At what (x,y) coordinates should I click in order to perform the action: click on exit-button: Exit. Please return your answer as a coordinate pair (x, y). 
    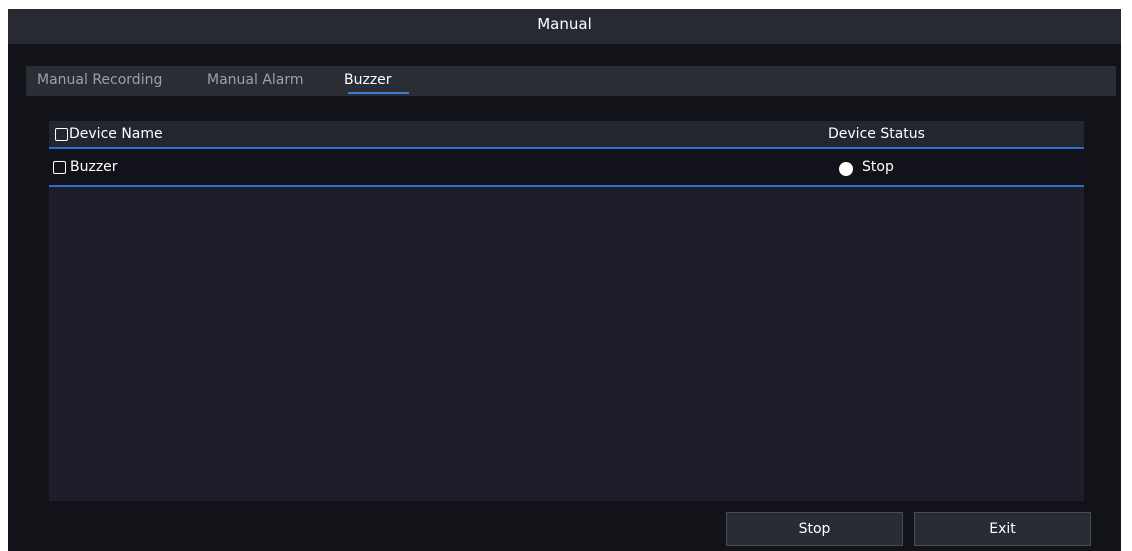
    Looking at the image, I should click on (1002, 529).